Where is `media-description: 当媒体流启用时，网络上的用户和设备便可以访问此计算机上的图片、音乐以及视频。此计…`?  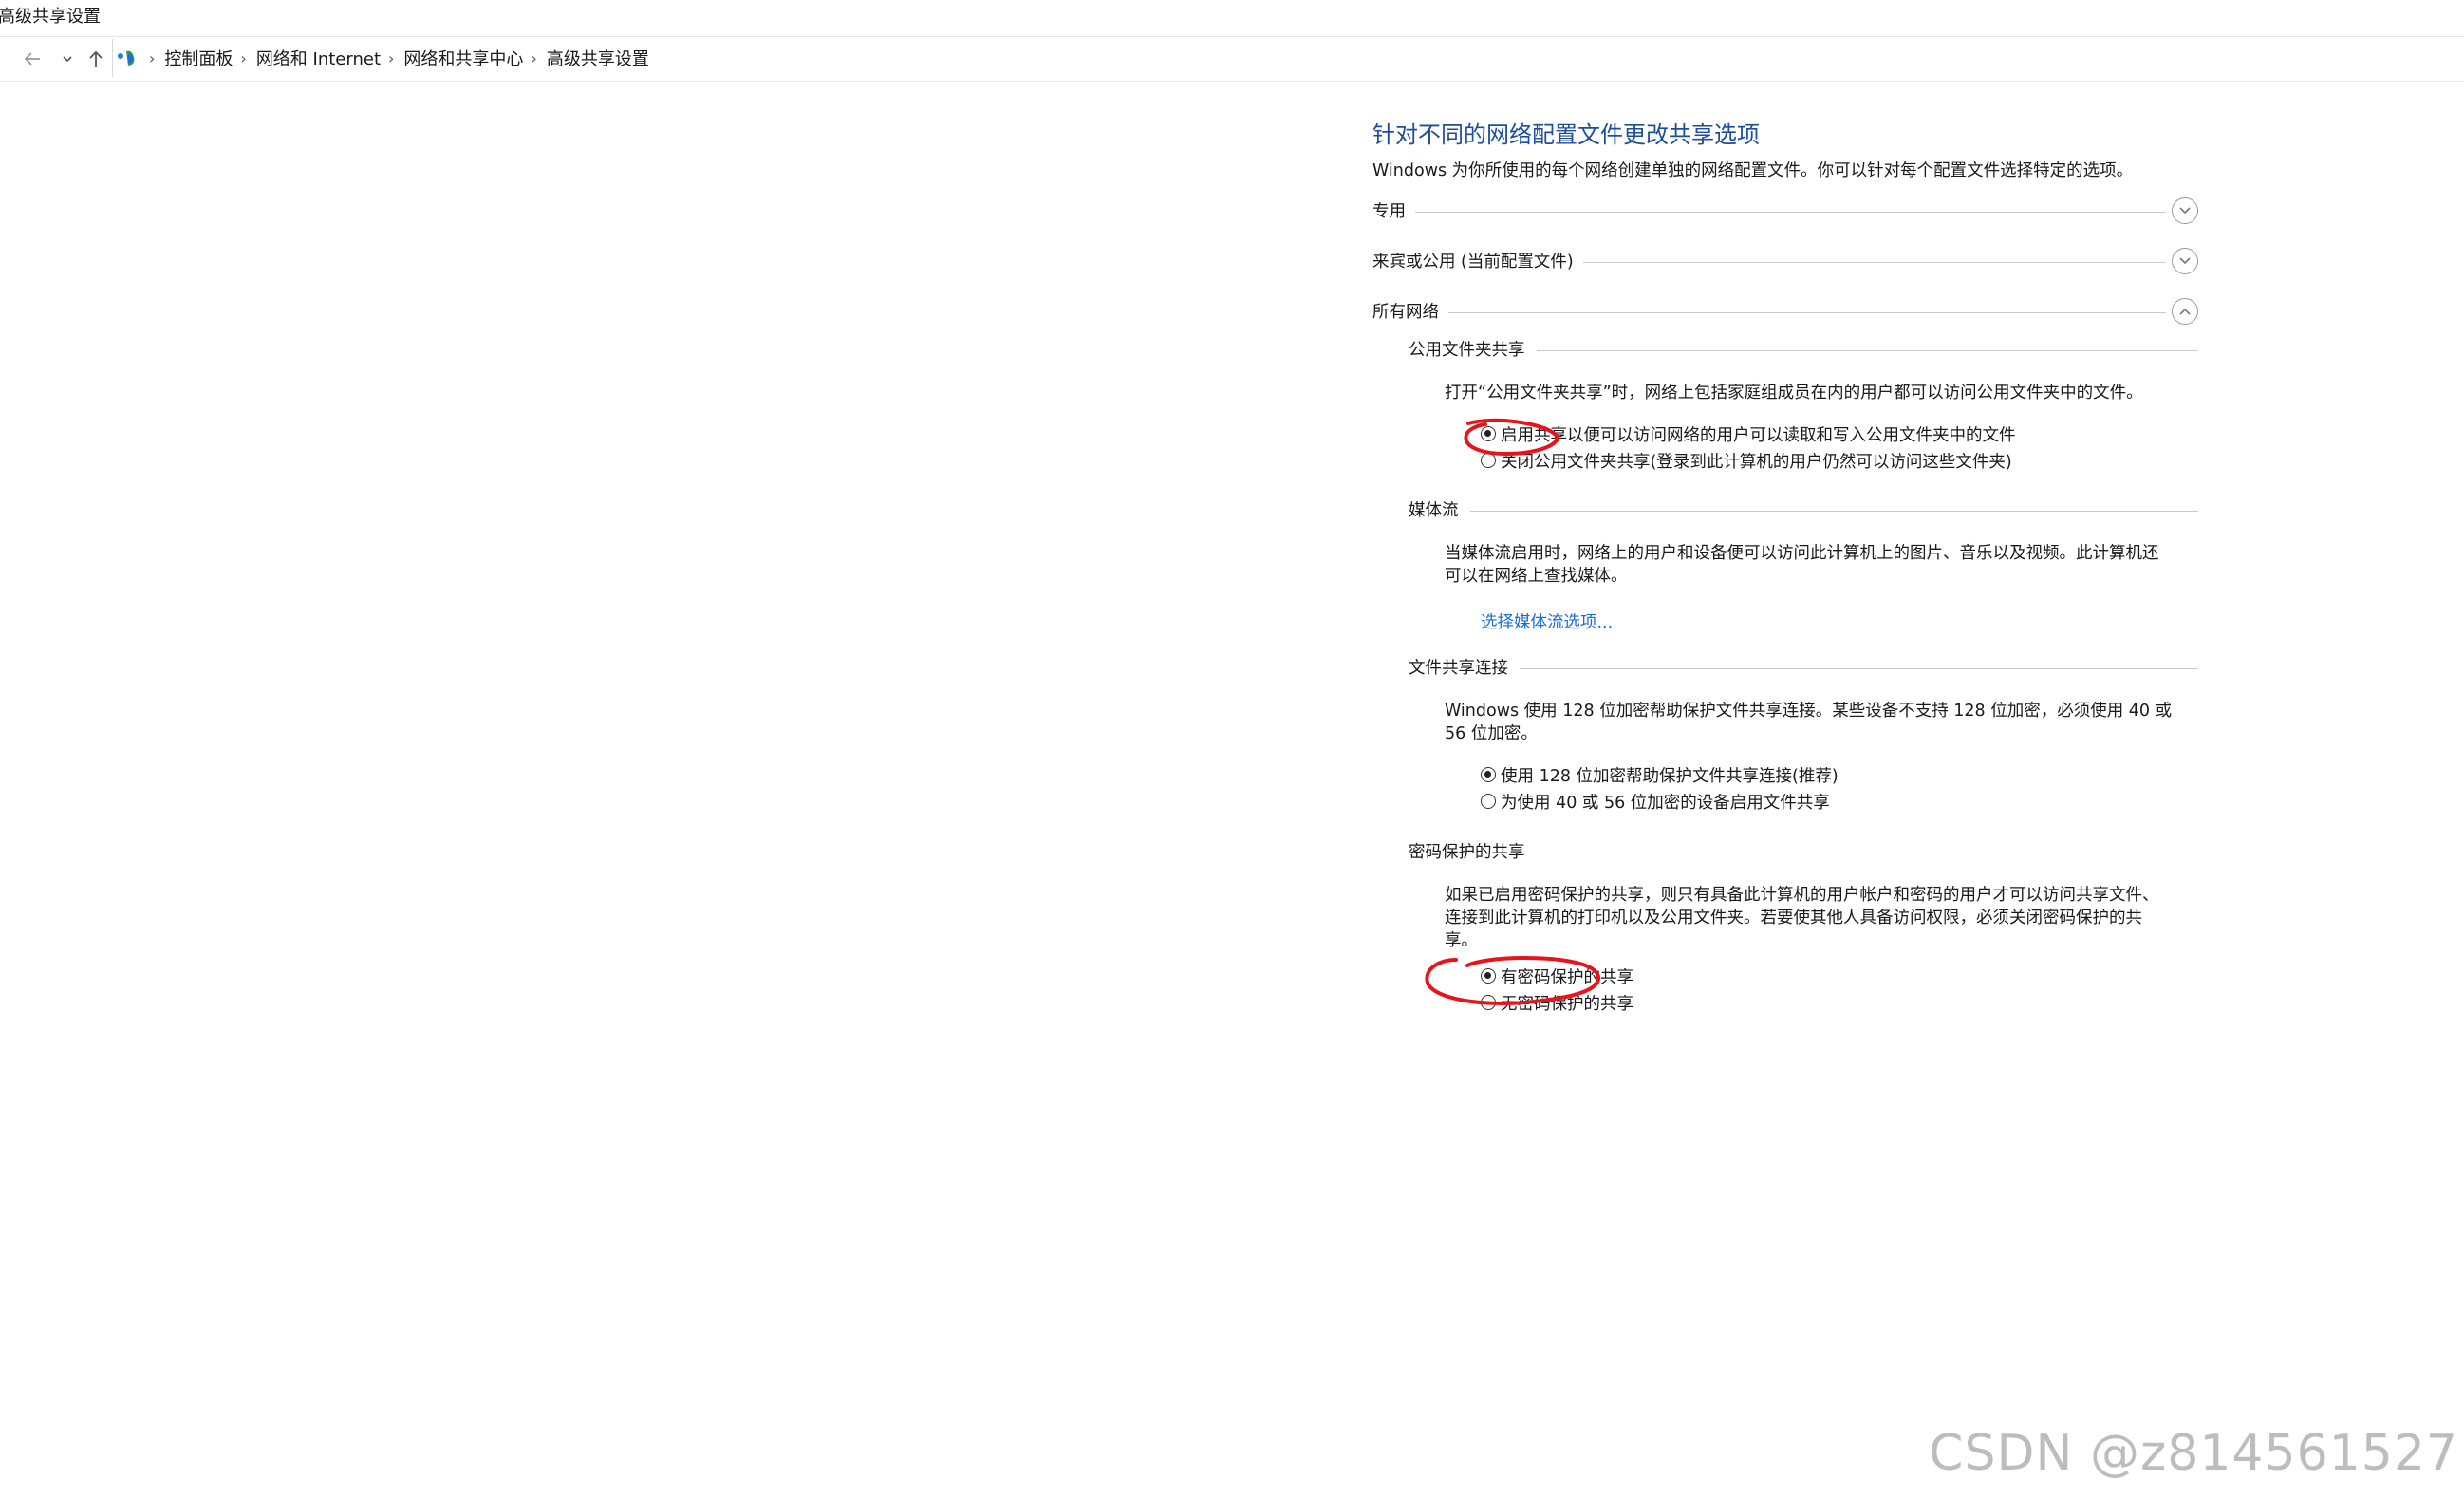
media-description: 当媒体流启用时，网络上的用户和设备便可以访问此计算机上的图片、音乐以及视频。此计… is located at coordinates (1820, 565).